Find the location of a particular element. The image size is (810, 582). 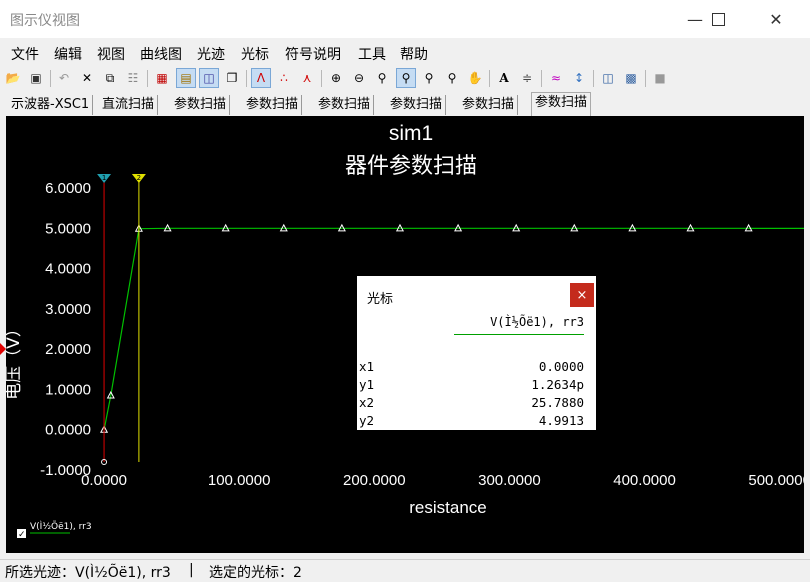

close-button: ✕ is located at coordinates (776, 19).